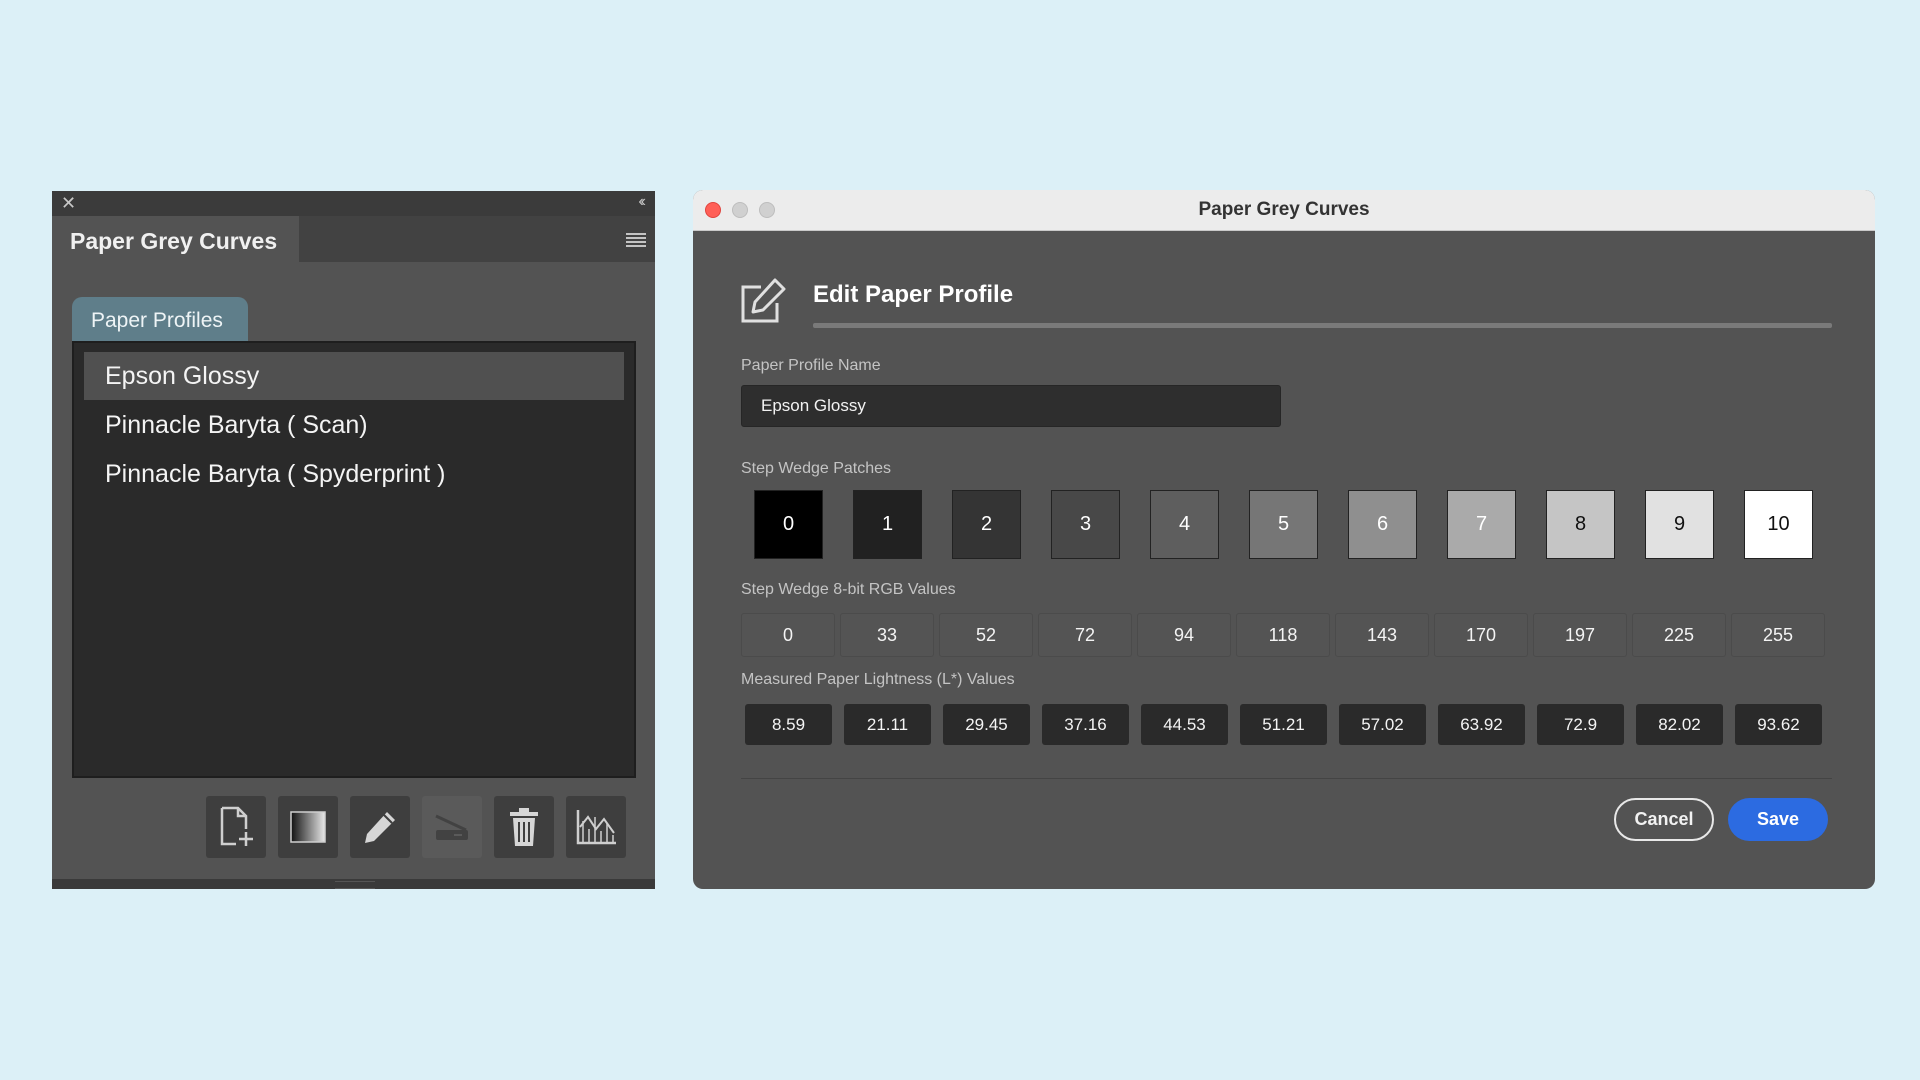 Image resolution: width=1920 pixels, height=1080 pixels. I want to click on trash-icon, so click(524, 827).